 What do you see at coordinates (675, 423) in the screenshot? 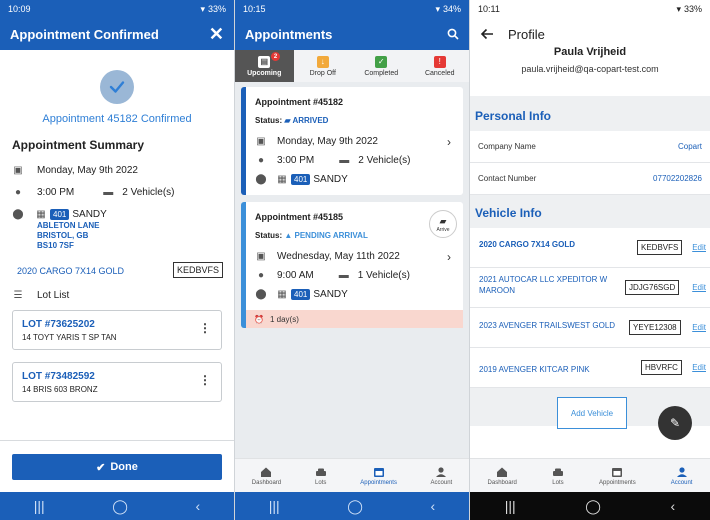
I see `edit-pencil-icon: ✎` at bounding box center [675, 423].